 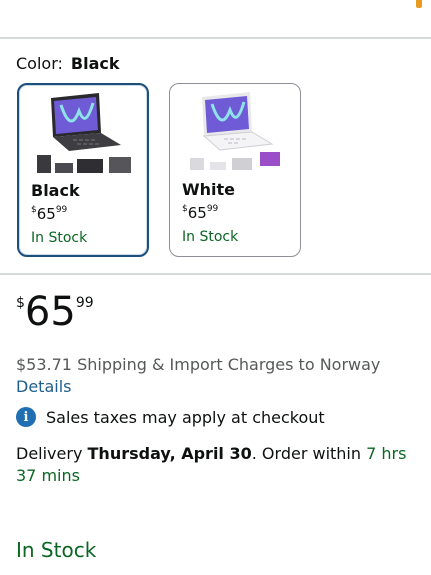 What do you see at coordinates (235, 131) in the screenshot?
I see `white-keyboard-case-image` at bounding box center [235, 131].